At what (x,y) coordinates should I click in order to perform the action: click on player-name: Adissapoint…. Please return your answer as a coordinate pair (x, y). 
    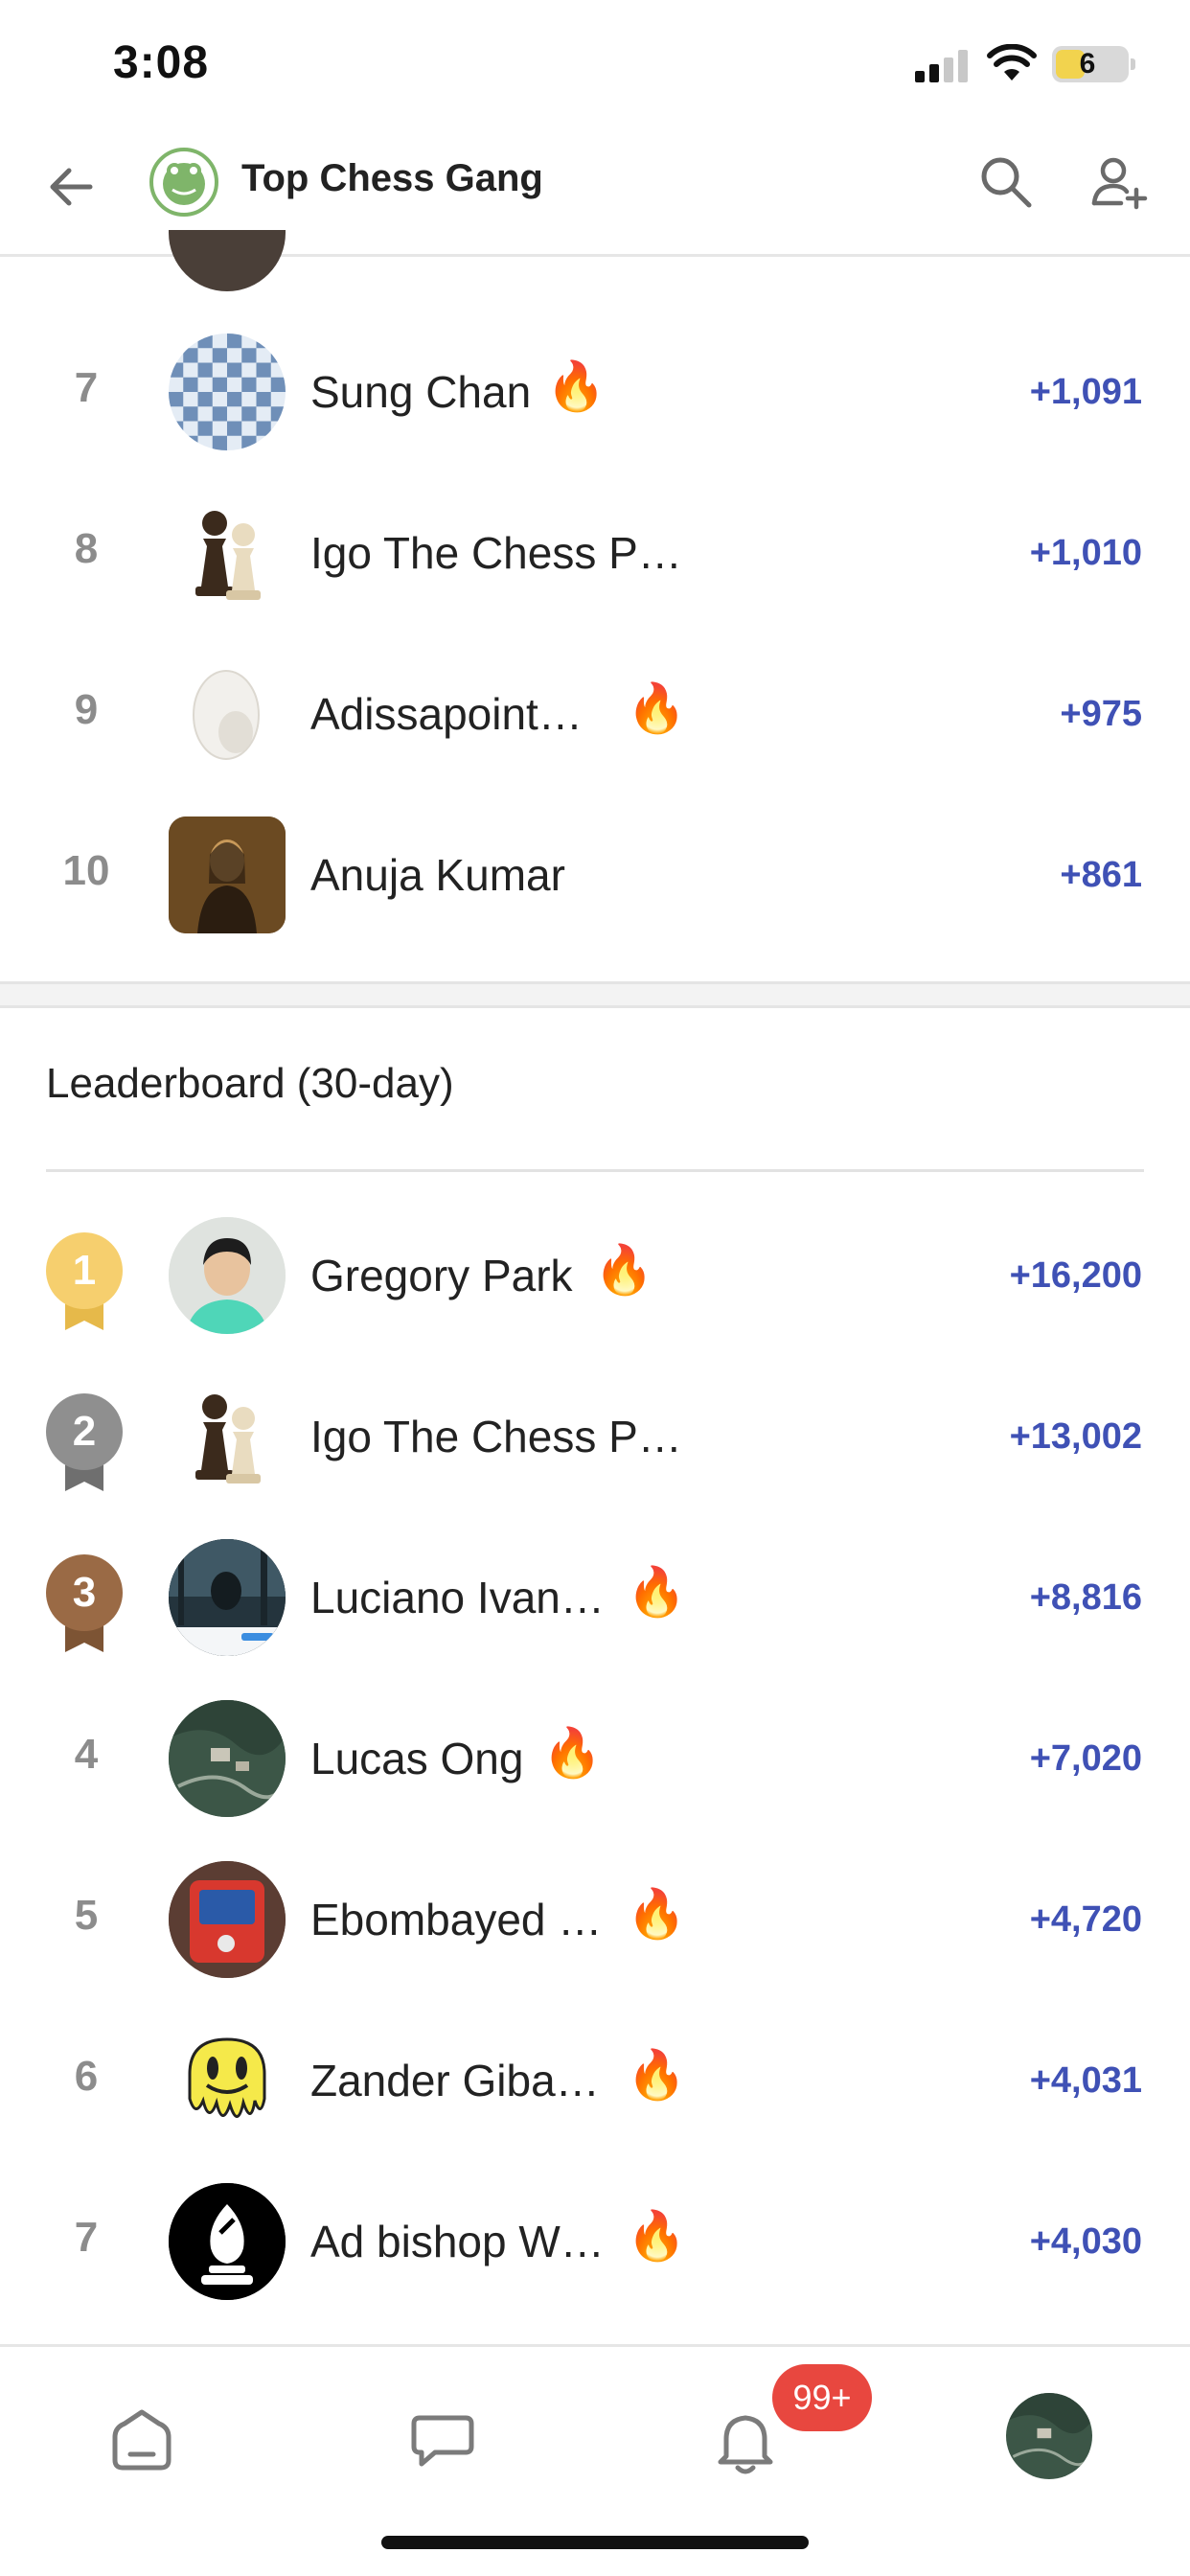
    Looking at the image, I should click on (447, 714).